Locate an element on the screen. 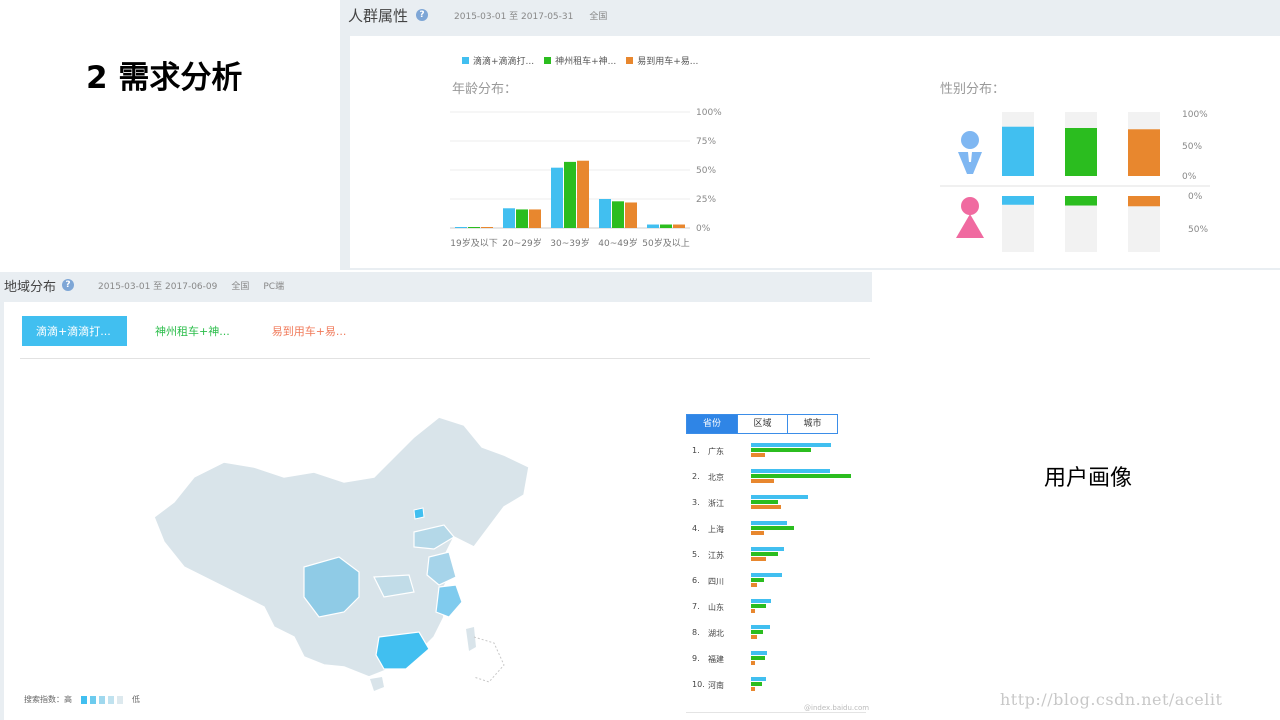 Image resolution: width=1280 pixels, height=720 pixels. segment-region: 区域 is located at coordinates (762, 424).